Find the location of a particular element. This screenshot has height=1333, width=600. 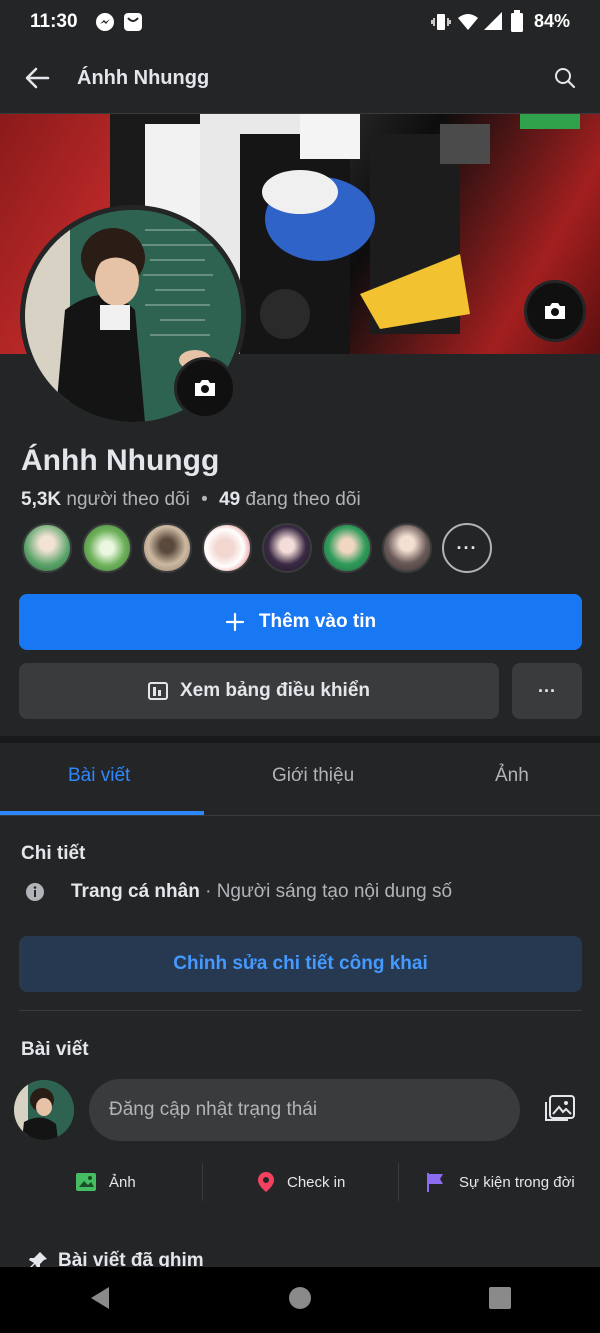

more-followers-button: ··· is located at coordinates (467, 548).